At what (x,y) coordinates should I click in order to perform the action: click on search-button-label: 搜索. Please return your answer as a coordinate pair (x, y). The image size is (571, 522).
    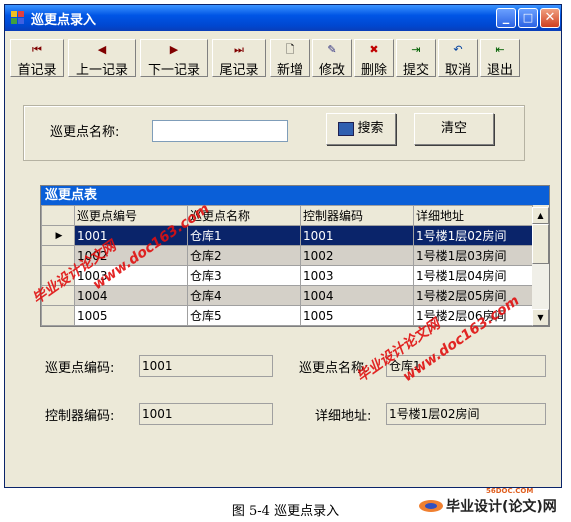
    Looking at the image, I should click on (370, 128).